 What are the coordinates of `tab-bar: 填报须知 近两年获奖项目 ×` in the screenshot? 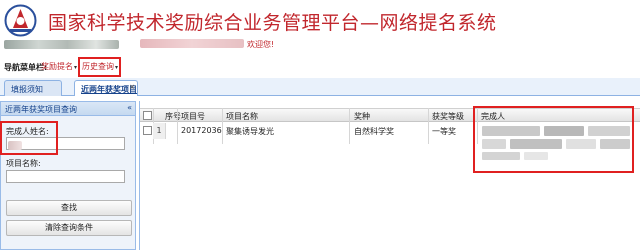 It's located at (320, 87).